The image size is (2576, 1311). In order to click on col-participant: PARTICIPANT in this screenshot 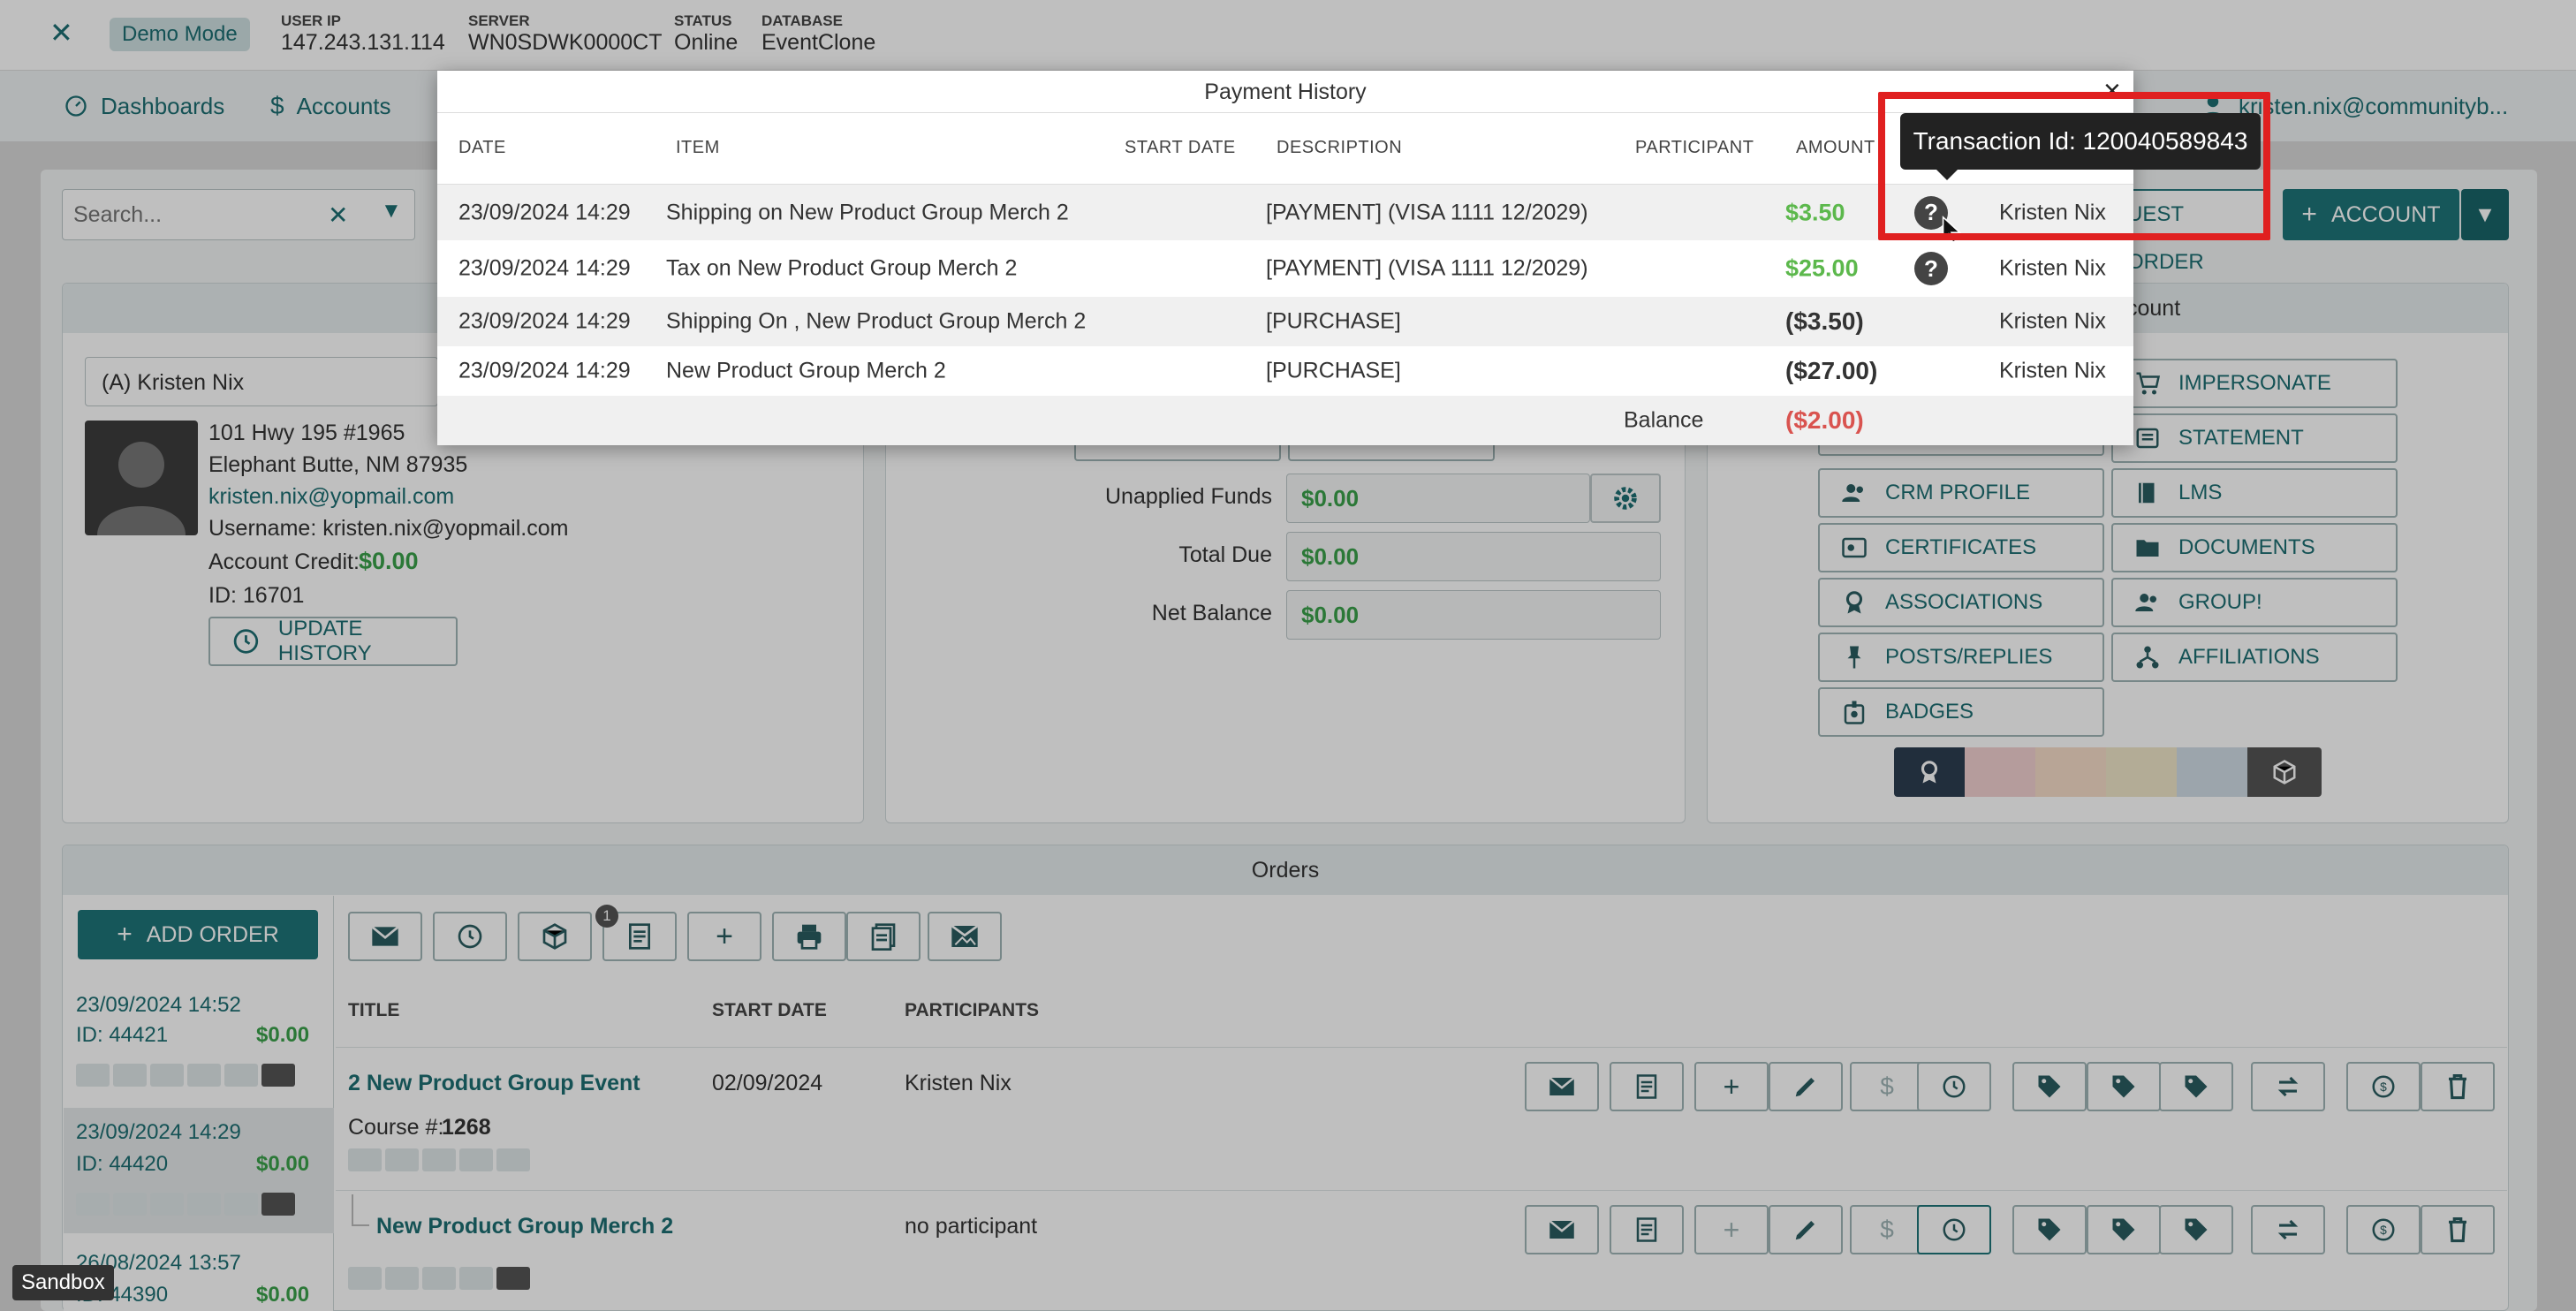, I will do `click(1695, 147)`.